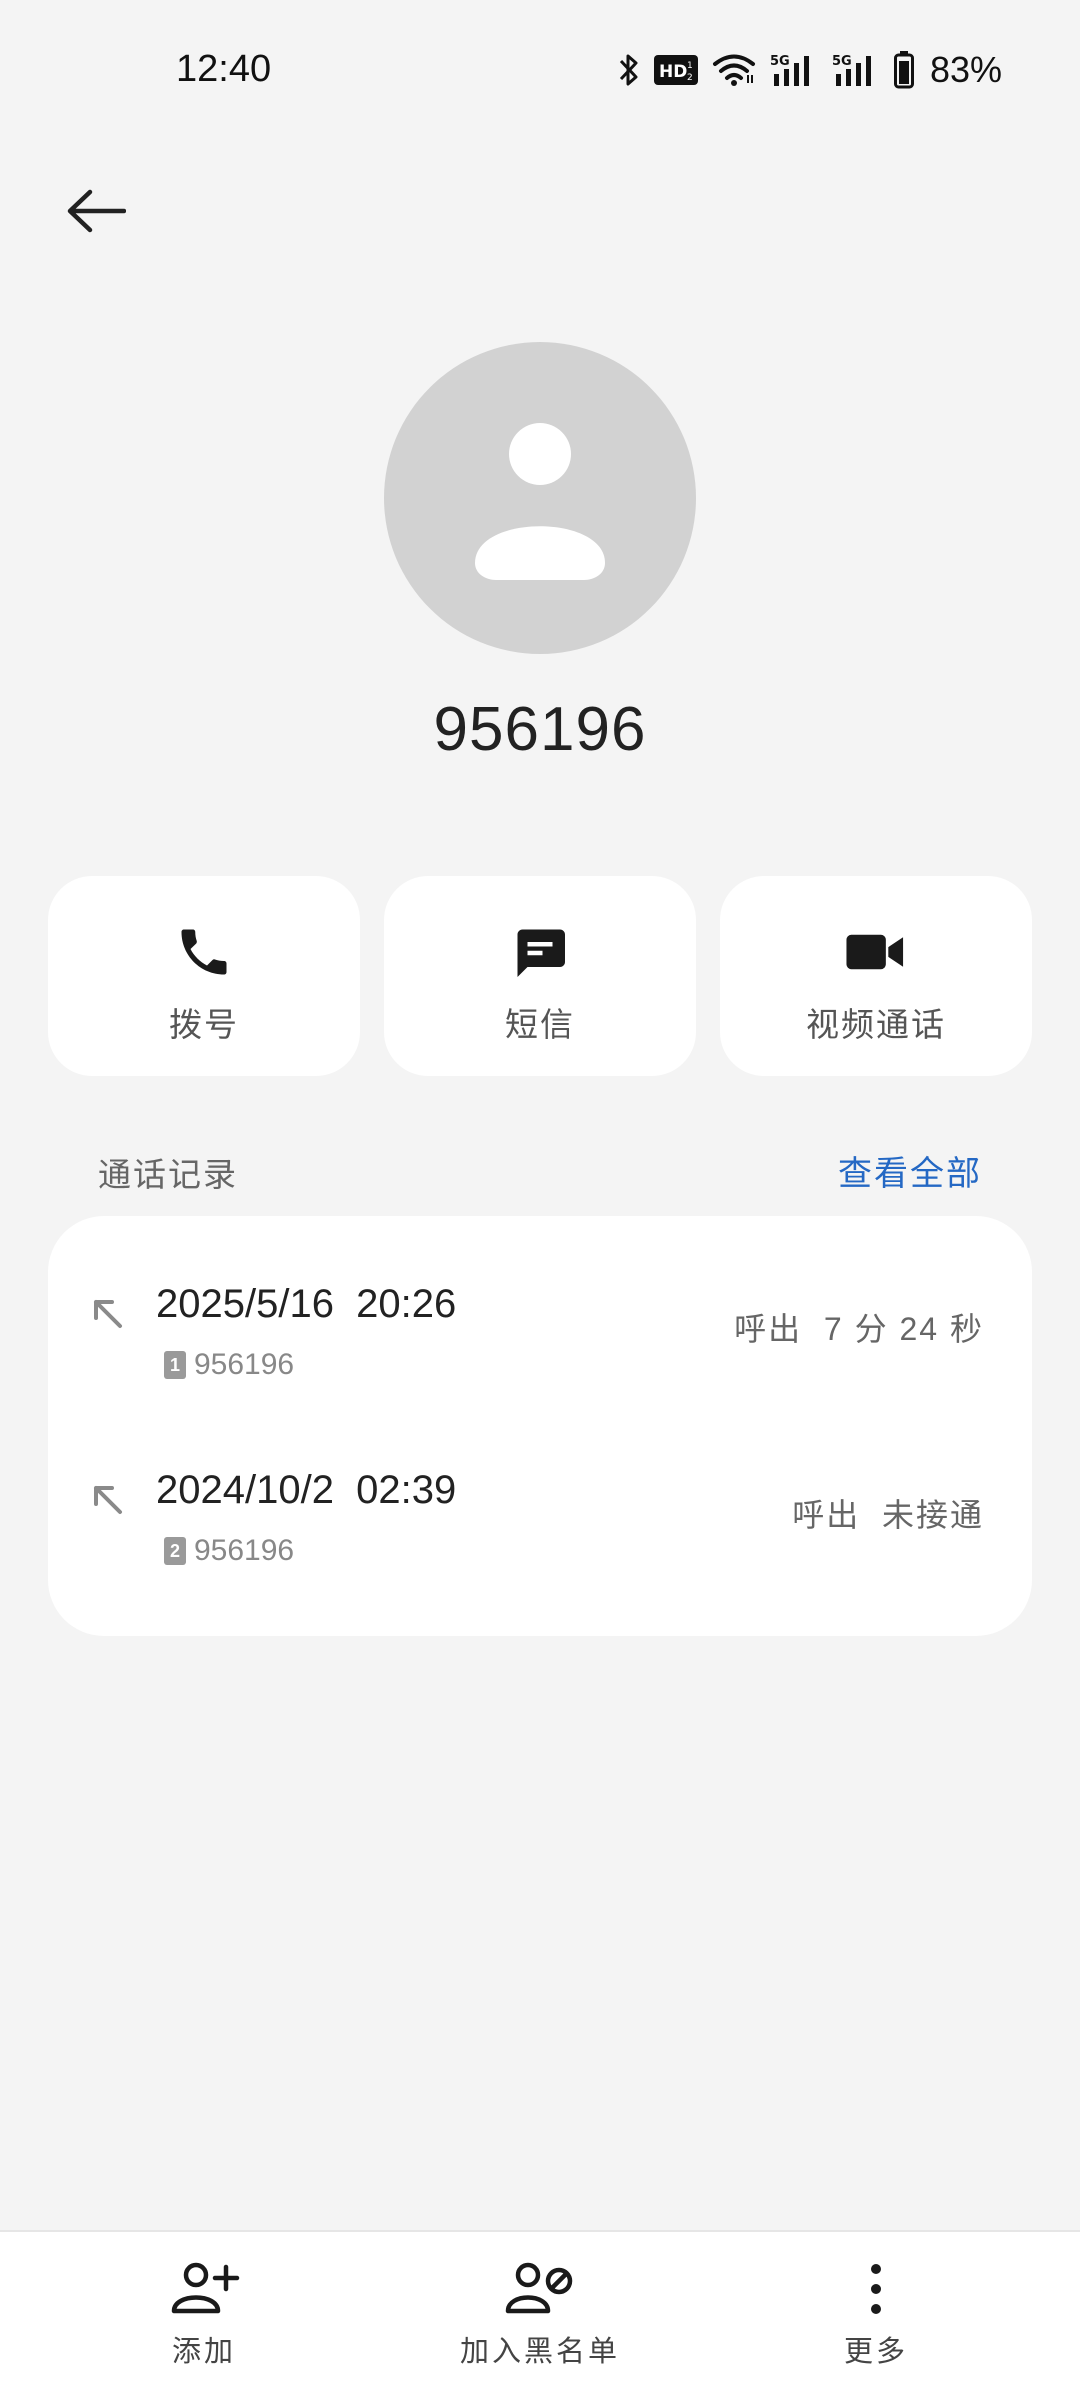 This screenshot has height=2400, width=1080. Describe the element at coordinates (690, 66) in the screenshot. I see `svg-text: 1` at that location.